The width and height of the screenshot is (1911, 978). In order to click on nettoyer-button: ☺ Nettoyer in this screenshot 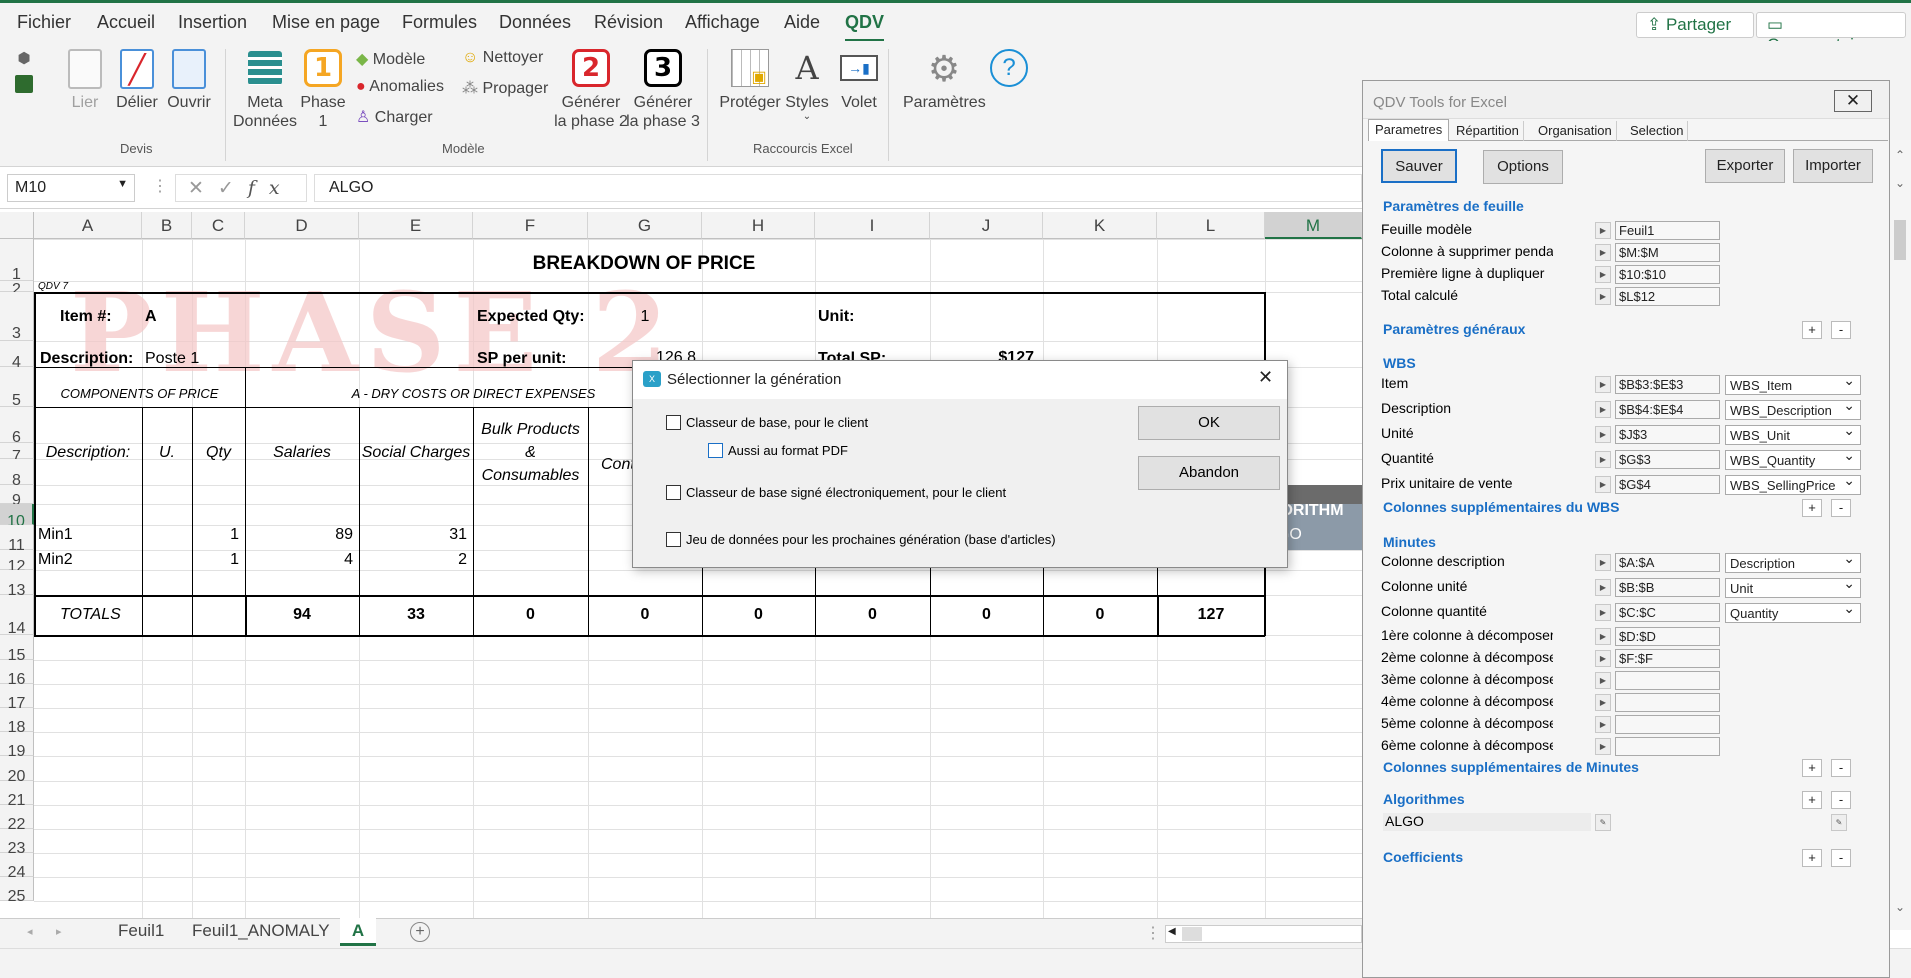, I will do `click(502, 58)`.